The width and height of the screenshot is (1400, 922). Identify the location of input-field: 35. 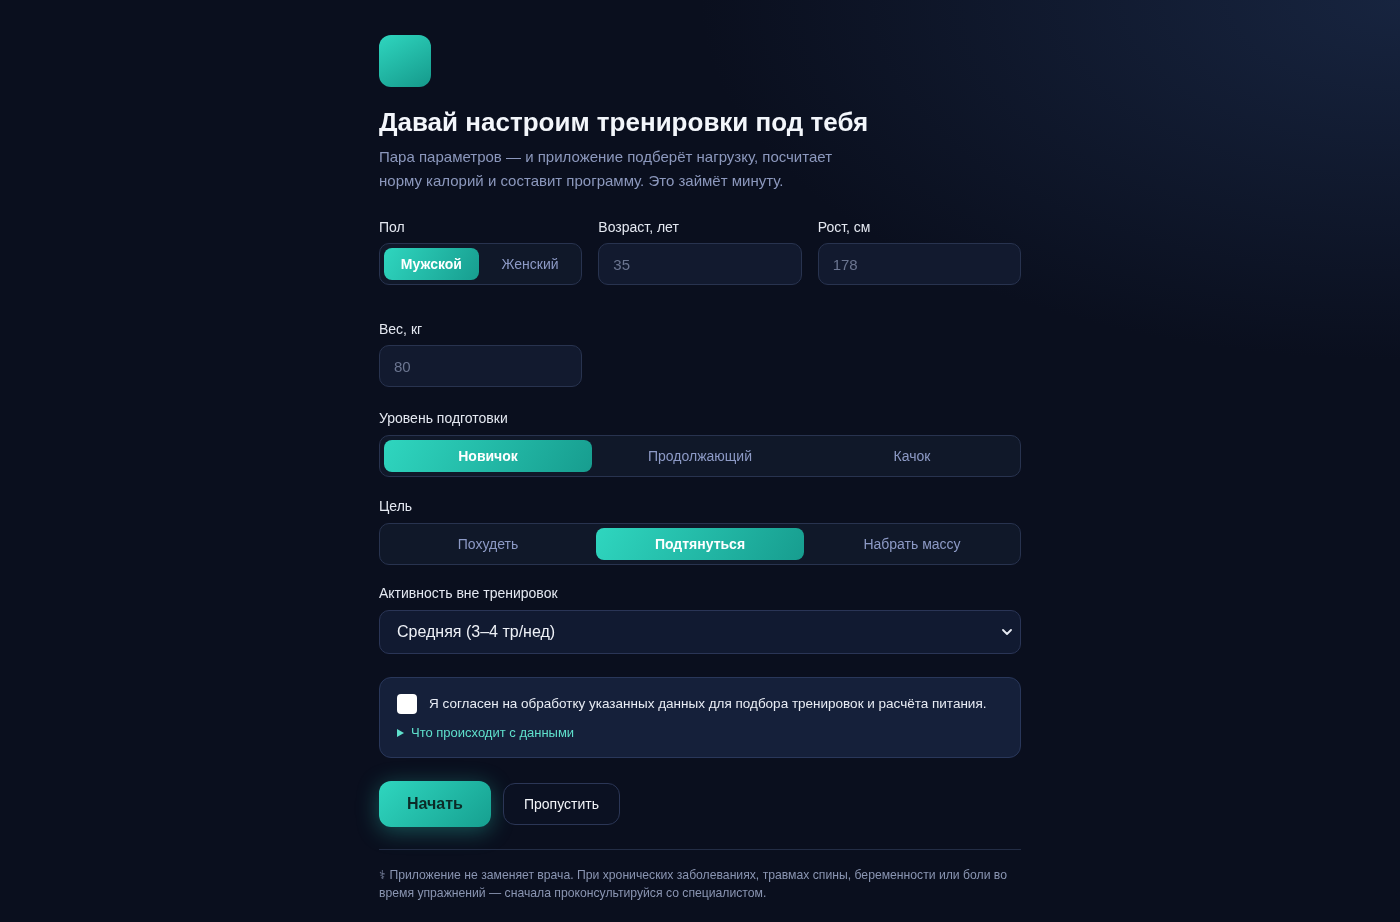
(700, 264).